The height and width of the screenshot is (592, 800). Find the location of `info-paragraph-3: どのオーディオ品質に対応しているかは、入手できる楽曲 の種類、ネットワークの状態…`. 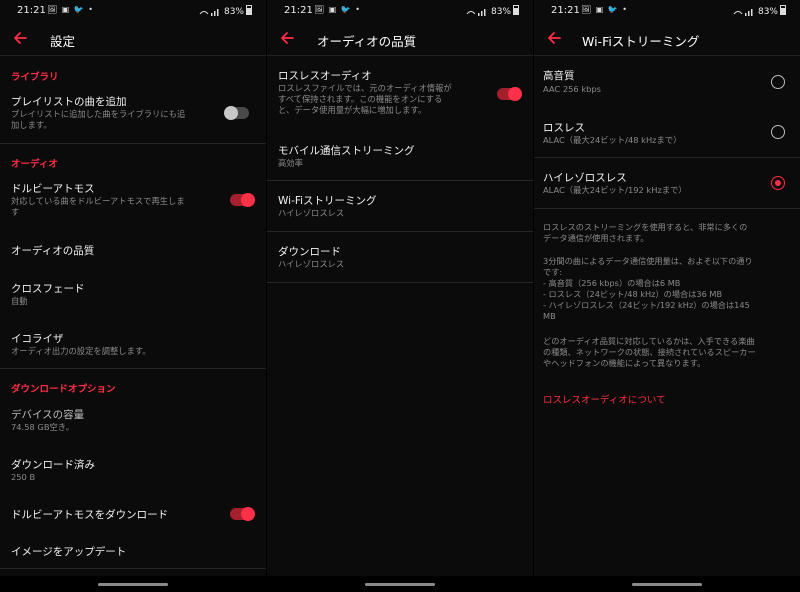

info-paragraph-3: どのオーディオ品質に対応しているかは、入手できる楽曲 の種類、ネットワークの状態… is located at coordinates (668, 352).